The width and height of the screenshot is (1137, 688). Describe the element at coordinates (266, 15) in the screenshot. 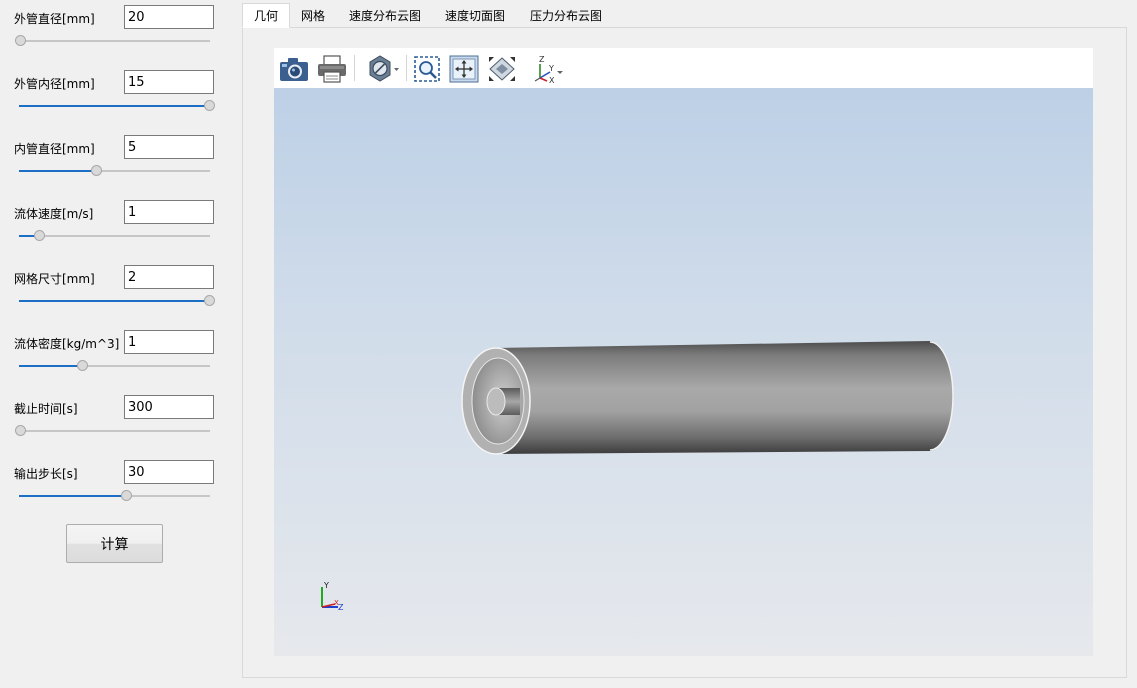

I see `tab-geometry: 几何` at that location.